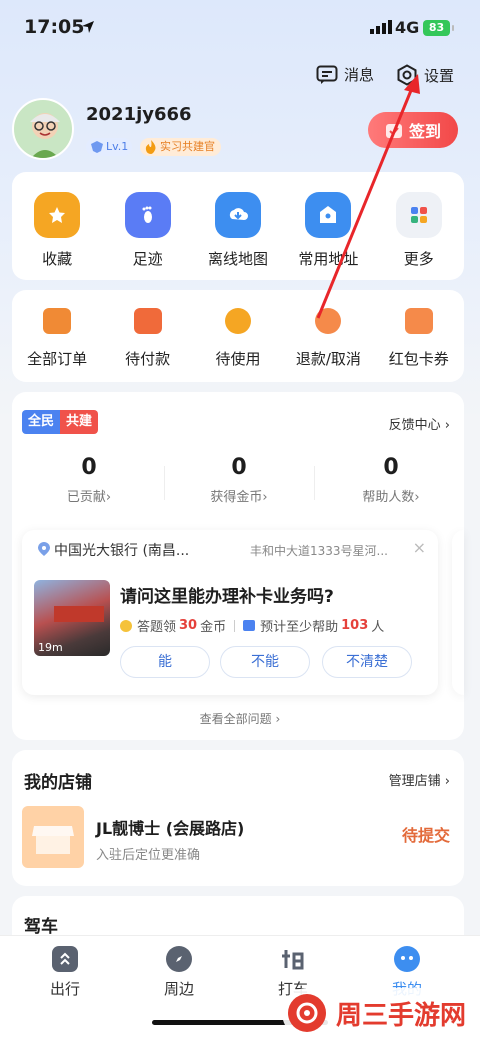 Image resolution: width=480 pixels, height=1038 pixels. What do you see at coordinates (238, 359) in the screenshot?
I see `order-label: 待使用` at bounding box center [238, 359].